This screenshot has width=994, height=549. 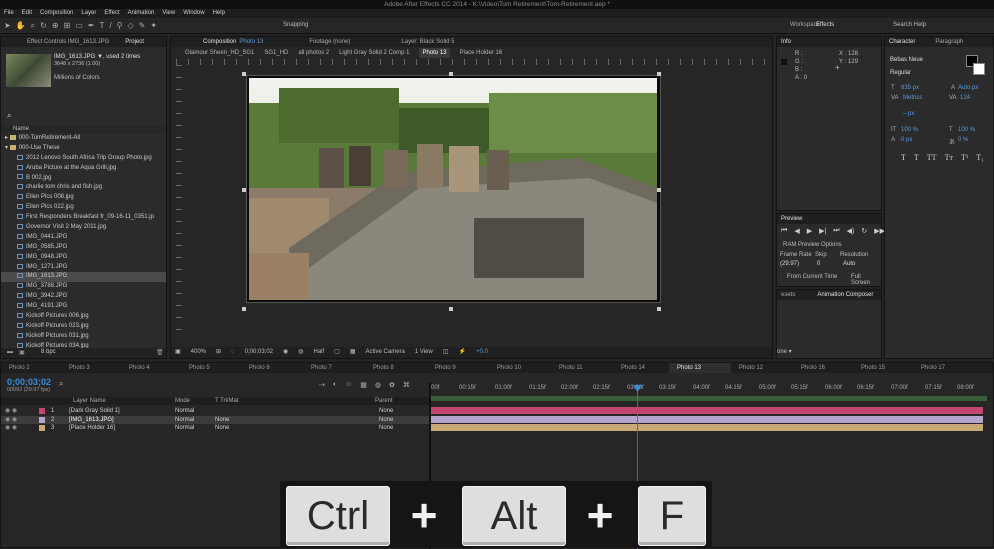 What do you see at coordinates (965, 98) in the screenshot?
I see `tracking-value: 124` at bounding box center [965, 98].